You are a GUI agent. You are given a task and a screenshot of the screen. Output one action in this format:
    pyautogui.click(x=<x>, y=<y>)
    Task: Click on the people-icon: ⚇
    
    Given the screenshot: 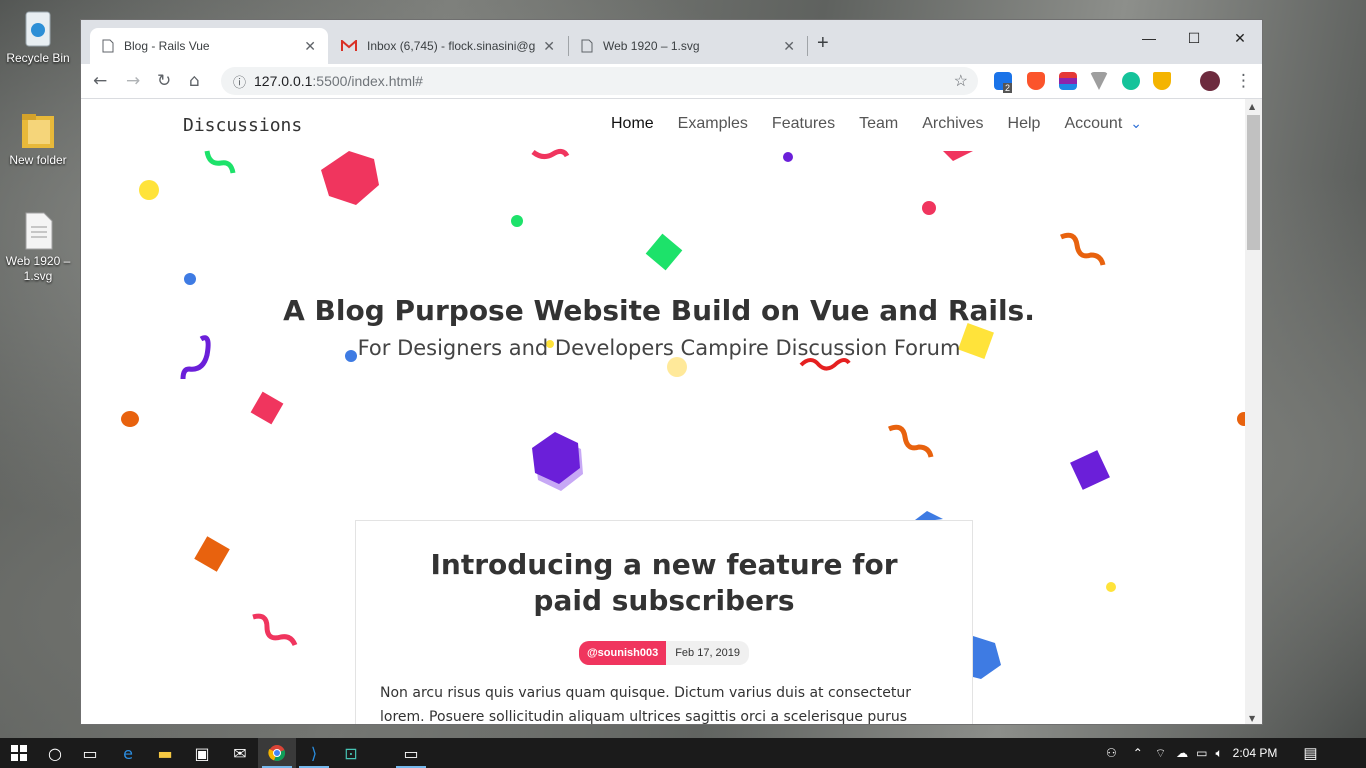 What is the action you would take?
    pyautogui.click(x=1111, y=753)
    